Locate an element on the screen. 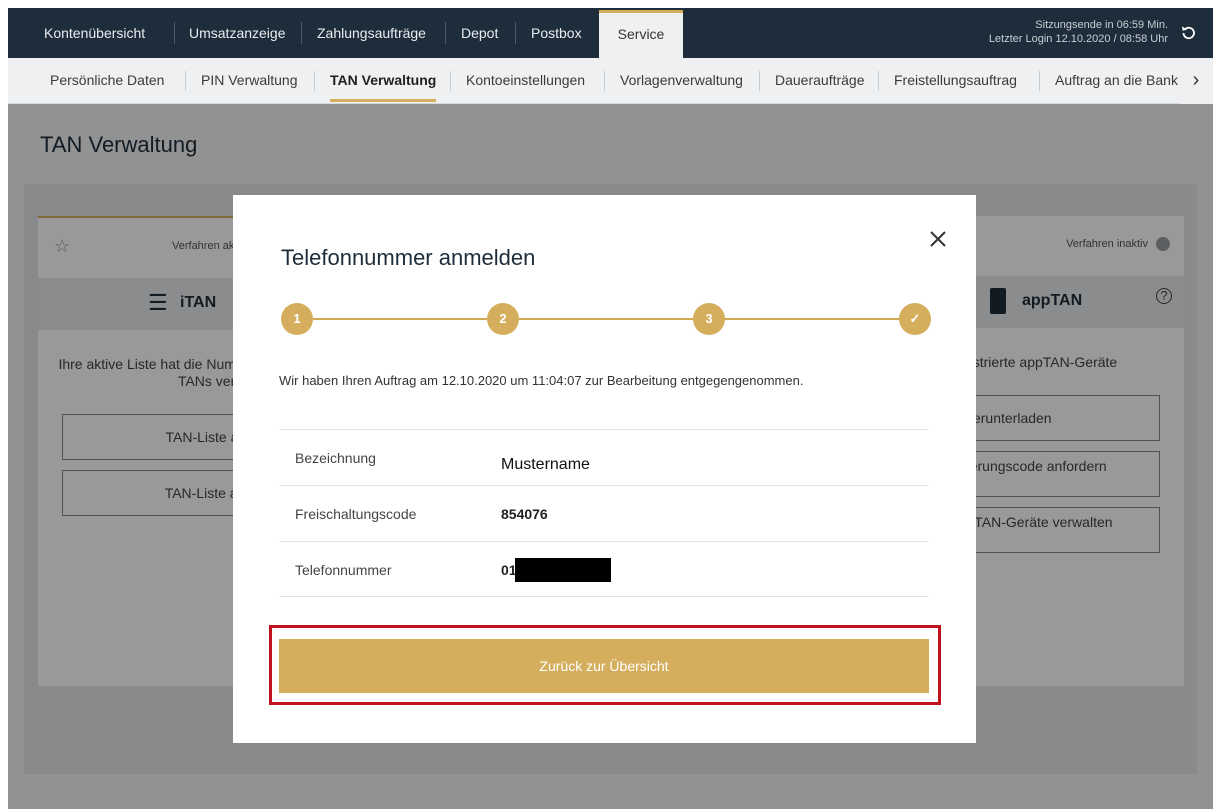 Image resolution: width=1213 pixels, height=809 pixels. progress-stepper: 1 2 3 ✓ is located at coordinates (606, 319).